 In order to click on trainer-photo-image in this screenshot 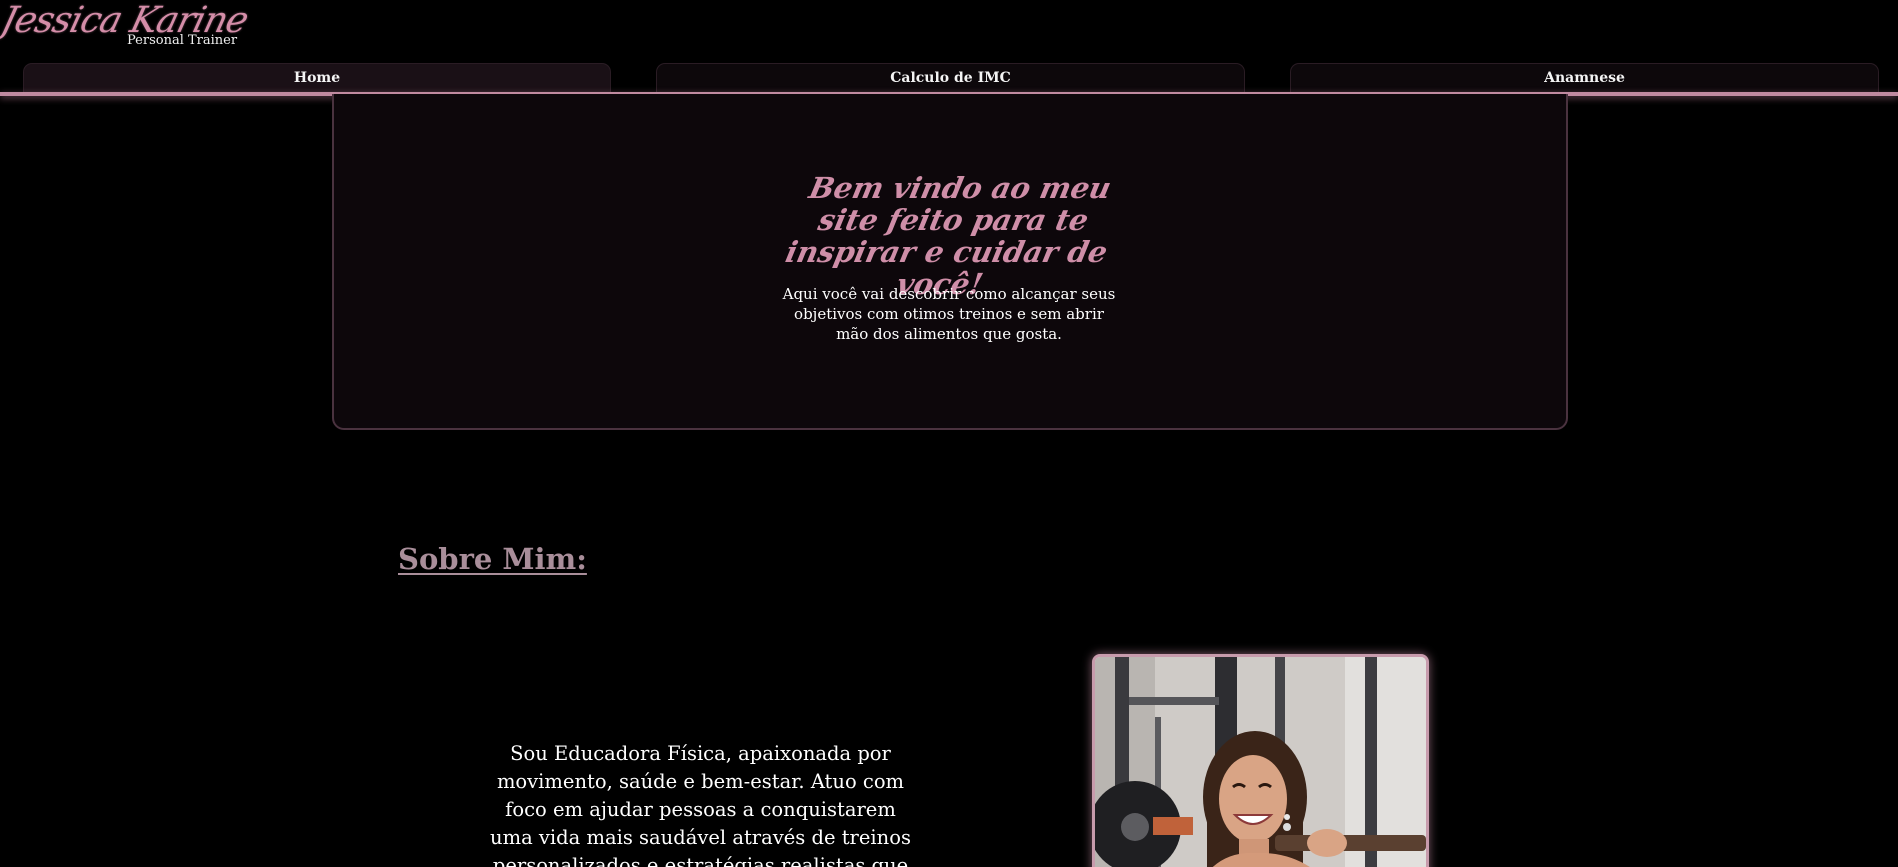, I will do `click(1260, 762)`.